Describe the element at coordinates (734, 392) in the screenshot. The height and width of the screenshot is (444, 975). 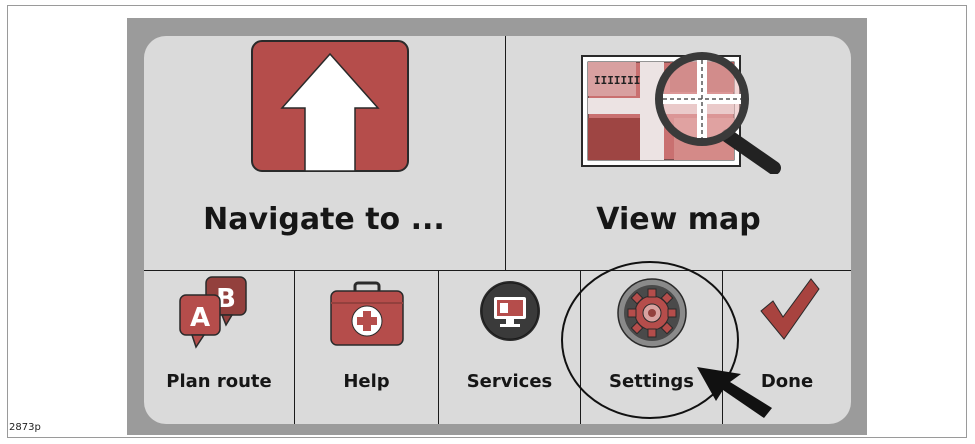
I see `pointer-arrow-icon` at that location.